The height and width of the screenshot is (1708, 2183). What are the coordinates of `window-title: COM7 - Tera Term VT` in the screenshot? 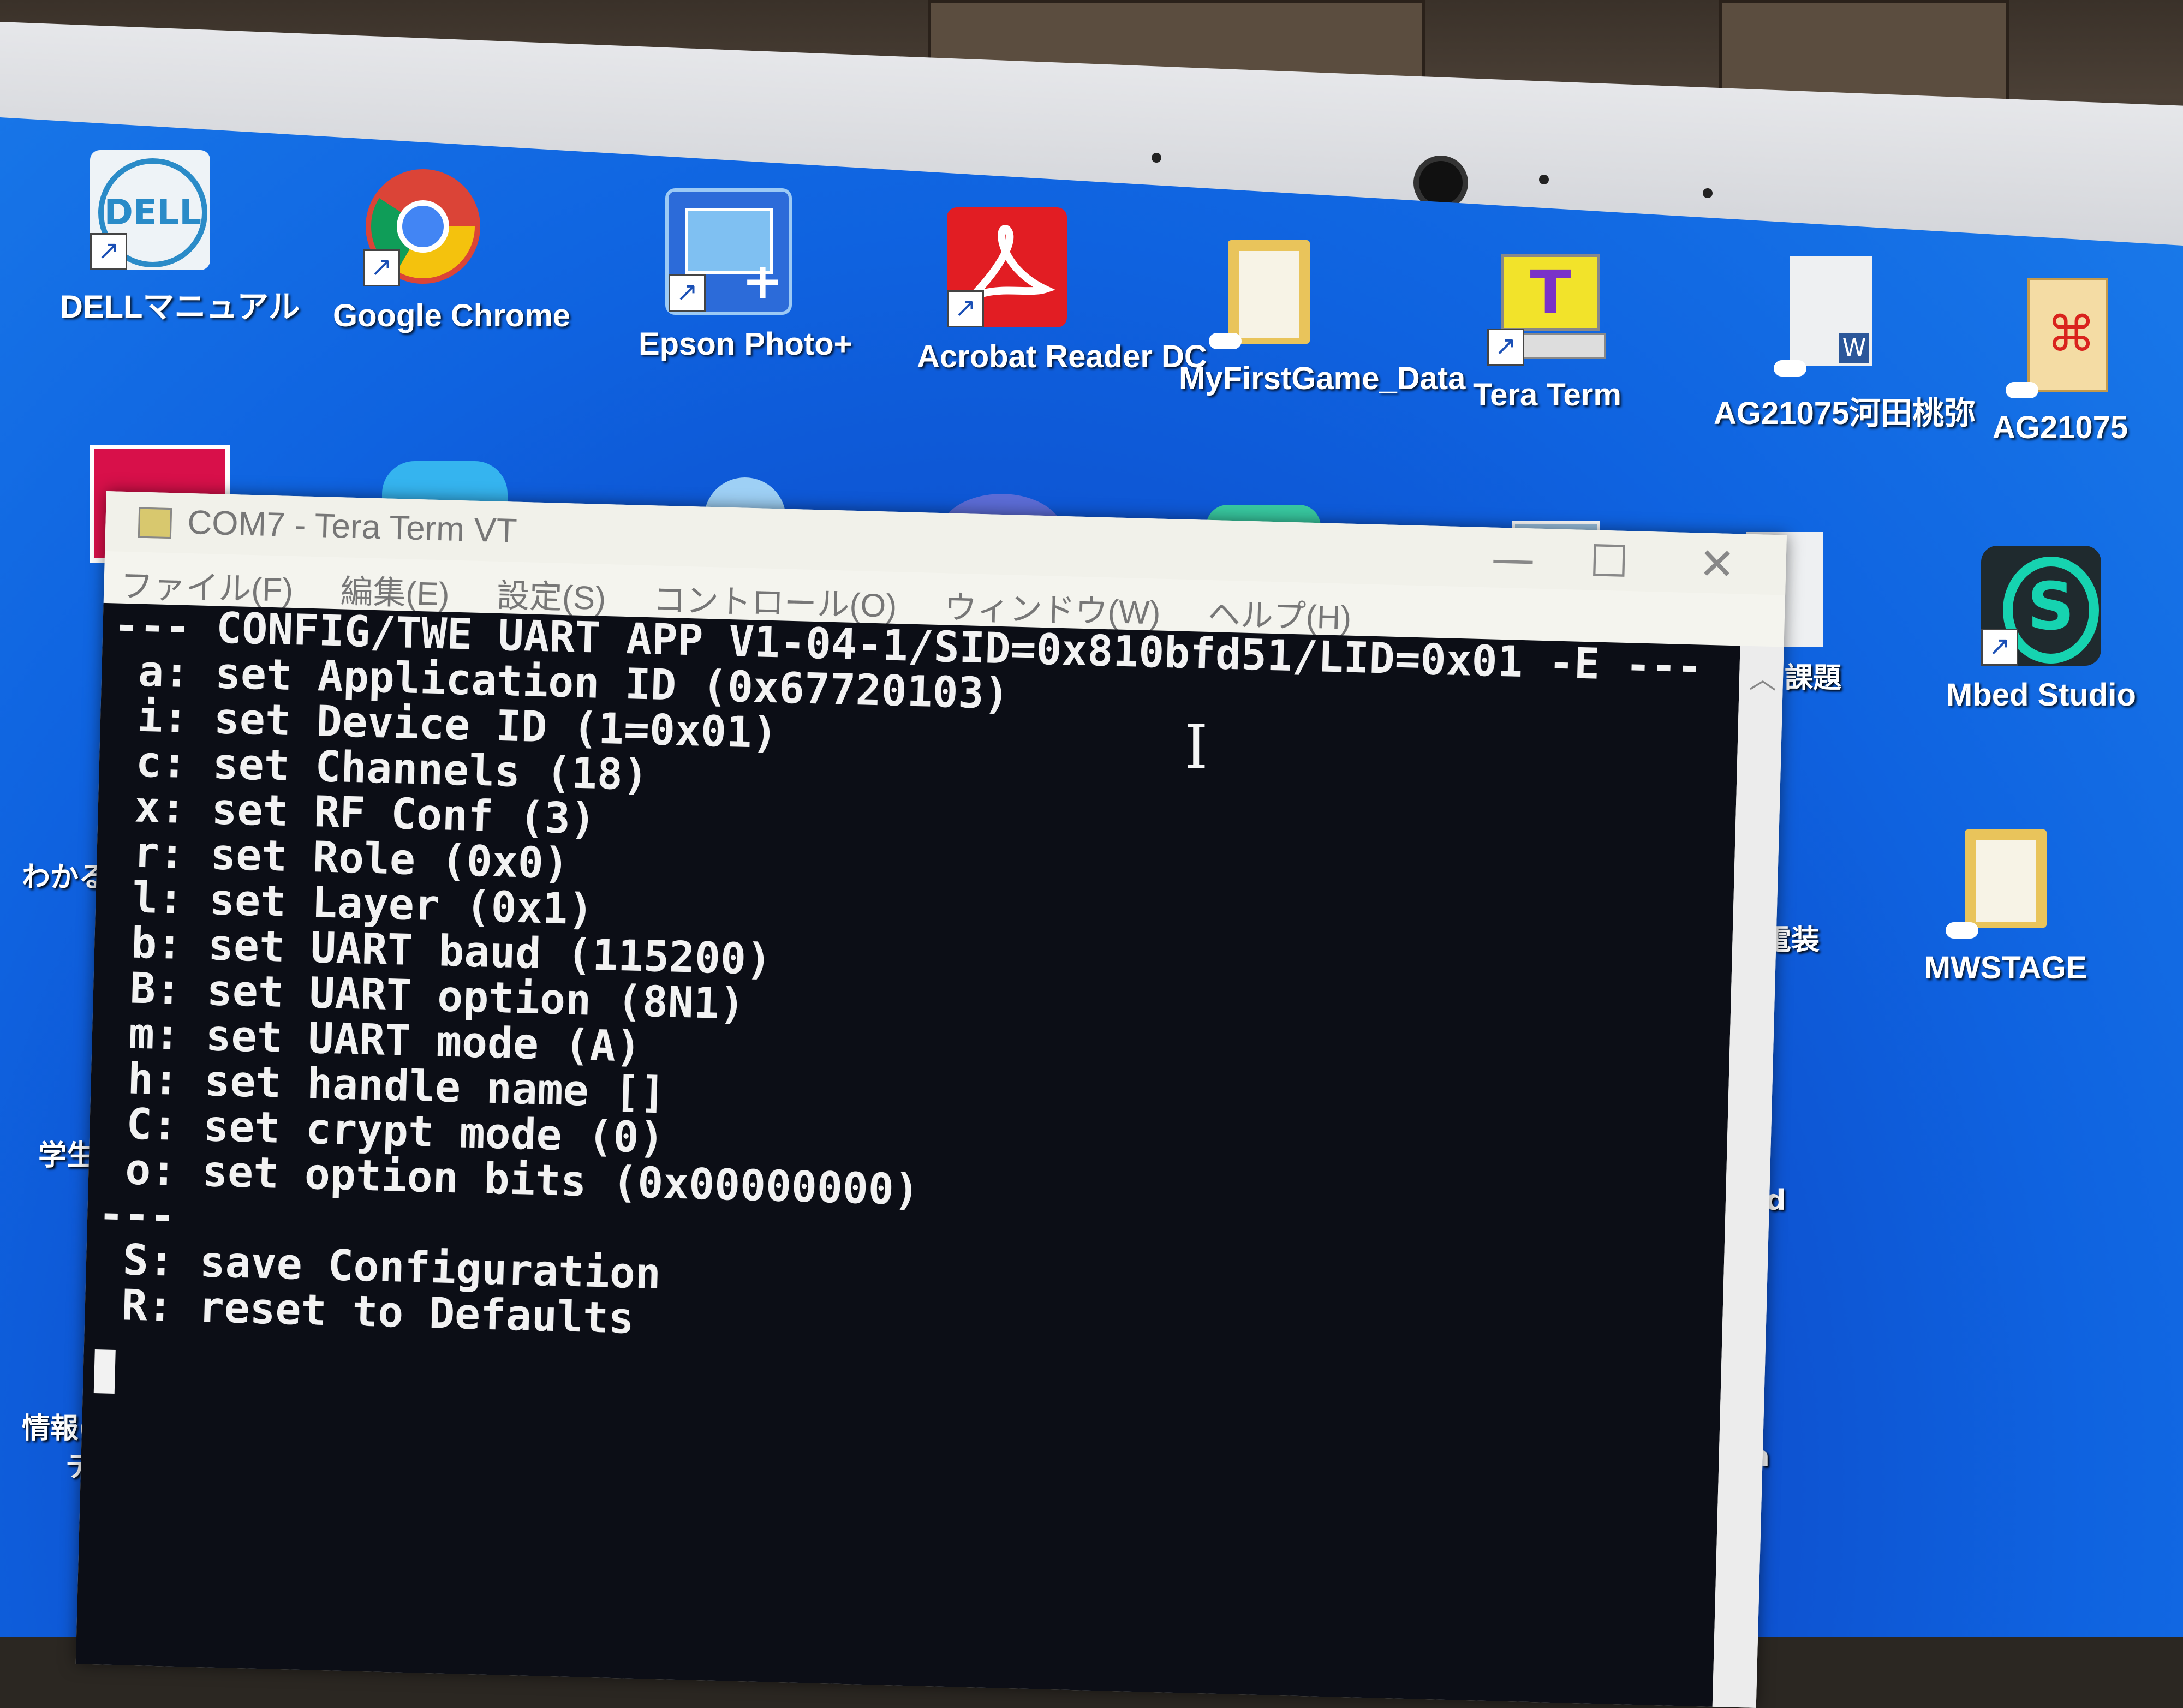 It's located at (352, 526).